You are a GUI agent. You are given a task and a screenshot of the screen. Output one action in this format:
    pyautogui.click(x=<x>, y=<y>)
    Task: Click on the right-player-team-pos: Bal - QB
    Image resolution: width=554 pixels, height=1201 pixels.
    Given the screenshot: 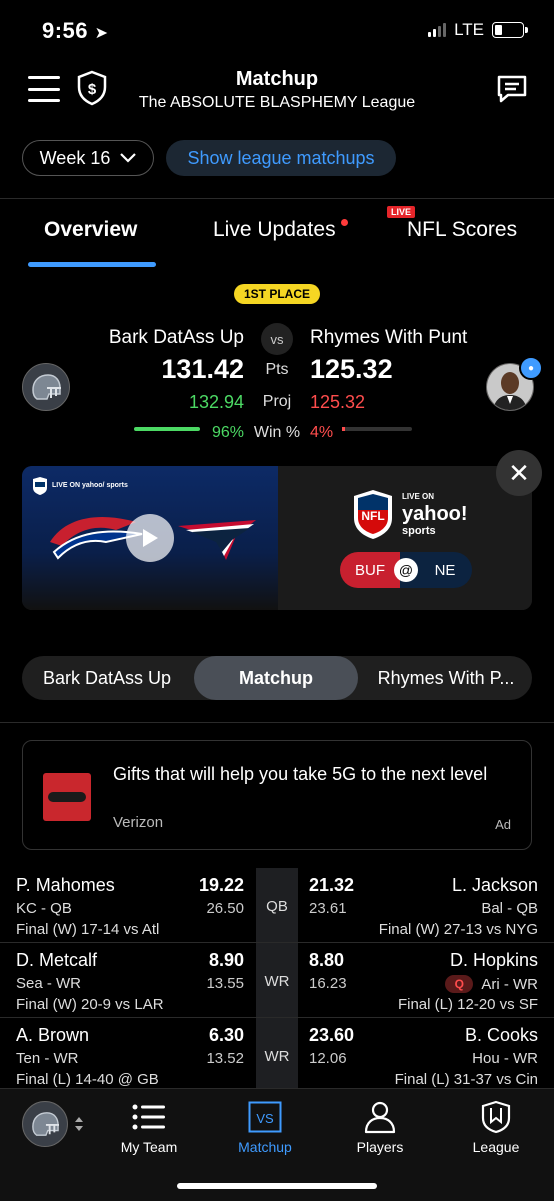 What is the action you would take?
    pyautogui.click(x=509, y=908)
    